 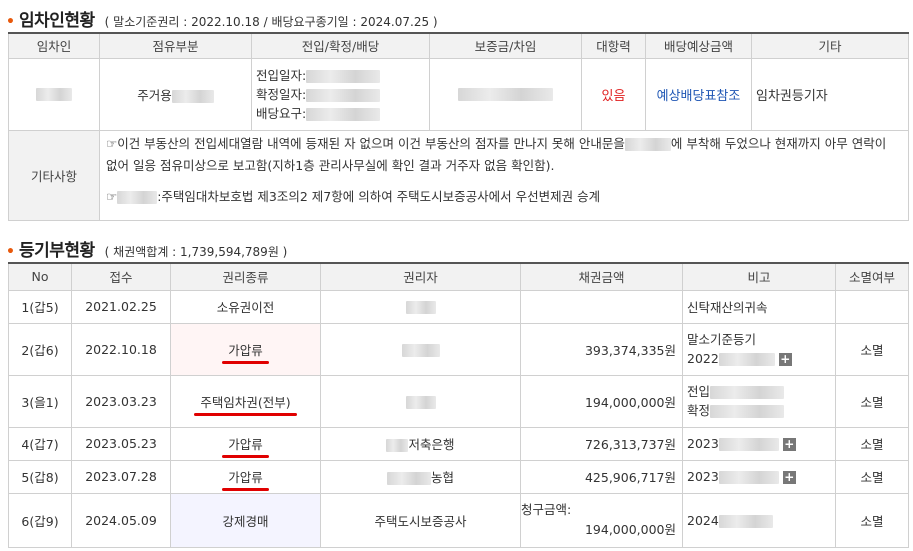 I want to click on row-no: 1(갑5), so click(x=40, y=306).